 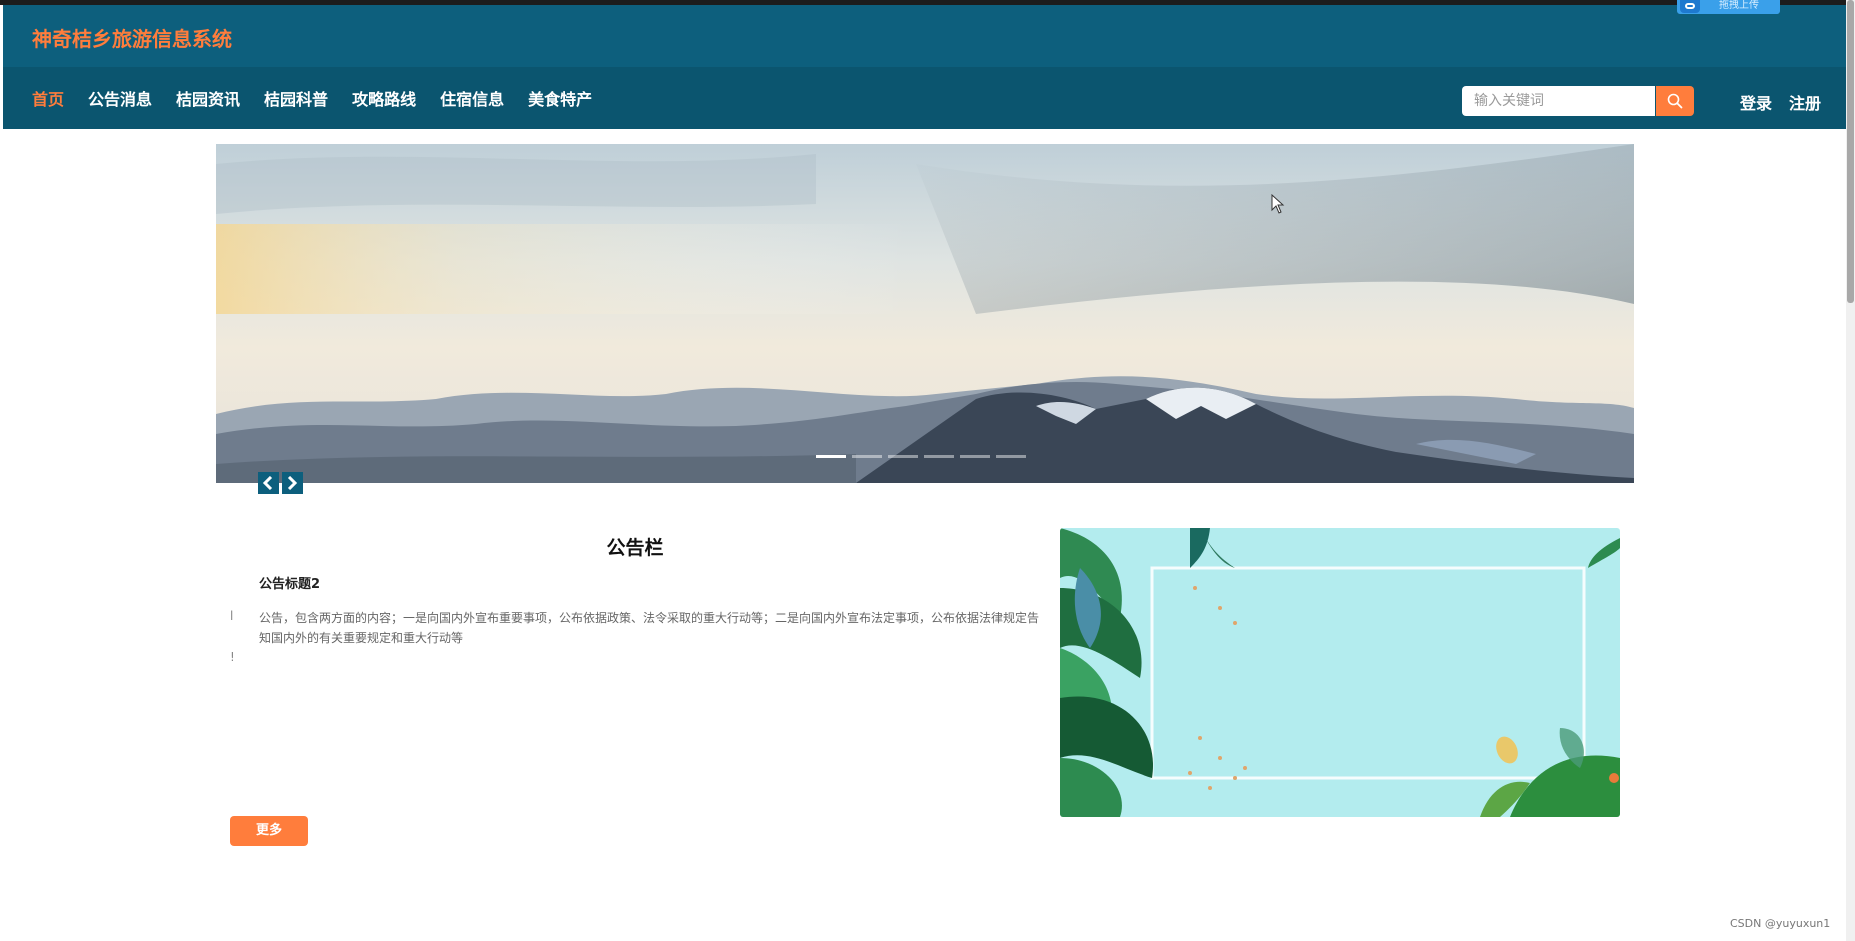 What do you see at coordinates (1739, 5) in the screenshot?
I see `drag-upload-label: 拖拽上传` at bounding box center [1739, 5].